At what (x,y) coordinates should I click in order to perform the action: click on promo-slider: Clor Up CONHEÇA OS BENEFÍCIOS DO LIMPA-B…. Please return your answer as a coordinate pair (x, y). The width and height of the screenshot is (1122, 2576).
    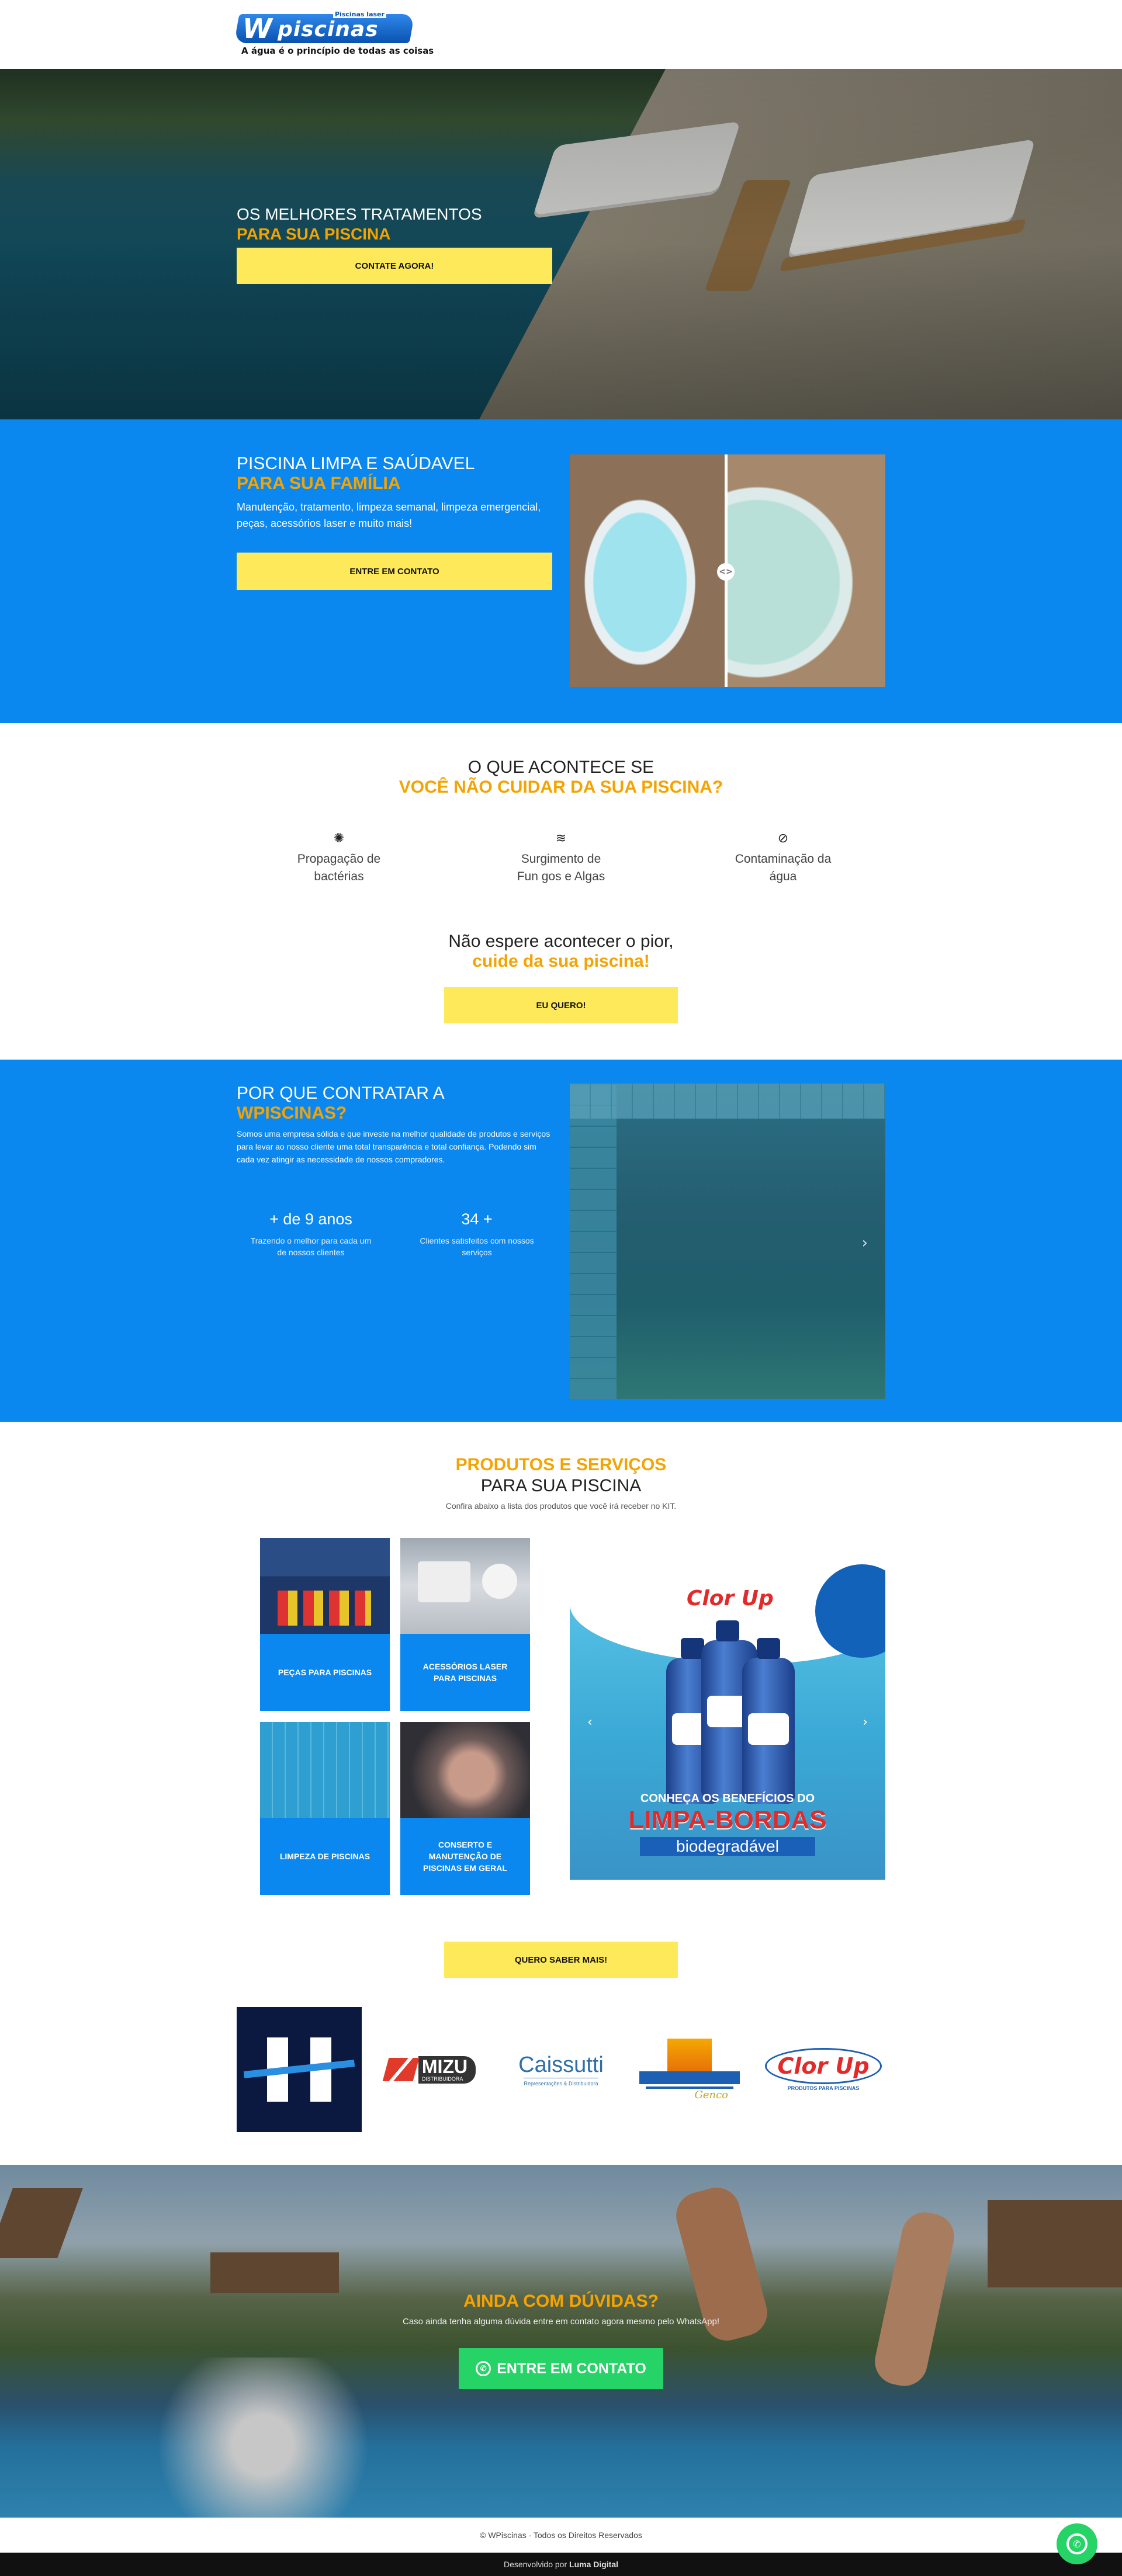
    Looking at the image, I should click on (727, 1722).